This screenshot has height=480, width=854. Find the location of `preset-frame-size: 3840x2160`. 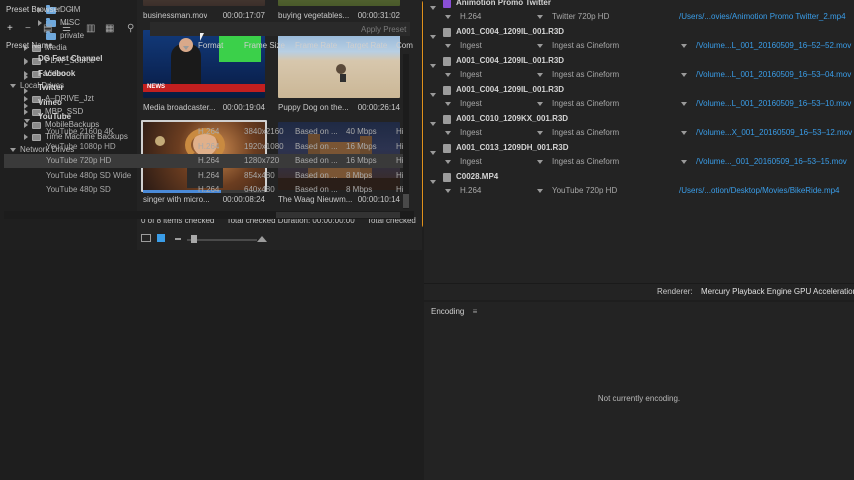

preset-frame-size: 3840x2160 is located at coordinates (264, 131).